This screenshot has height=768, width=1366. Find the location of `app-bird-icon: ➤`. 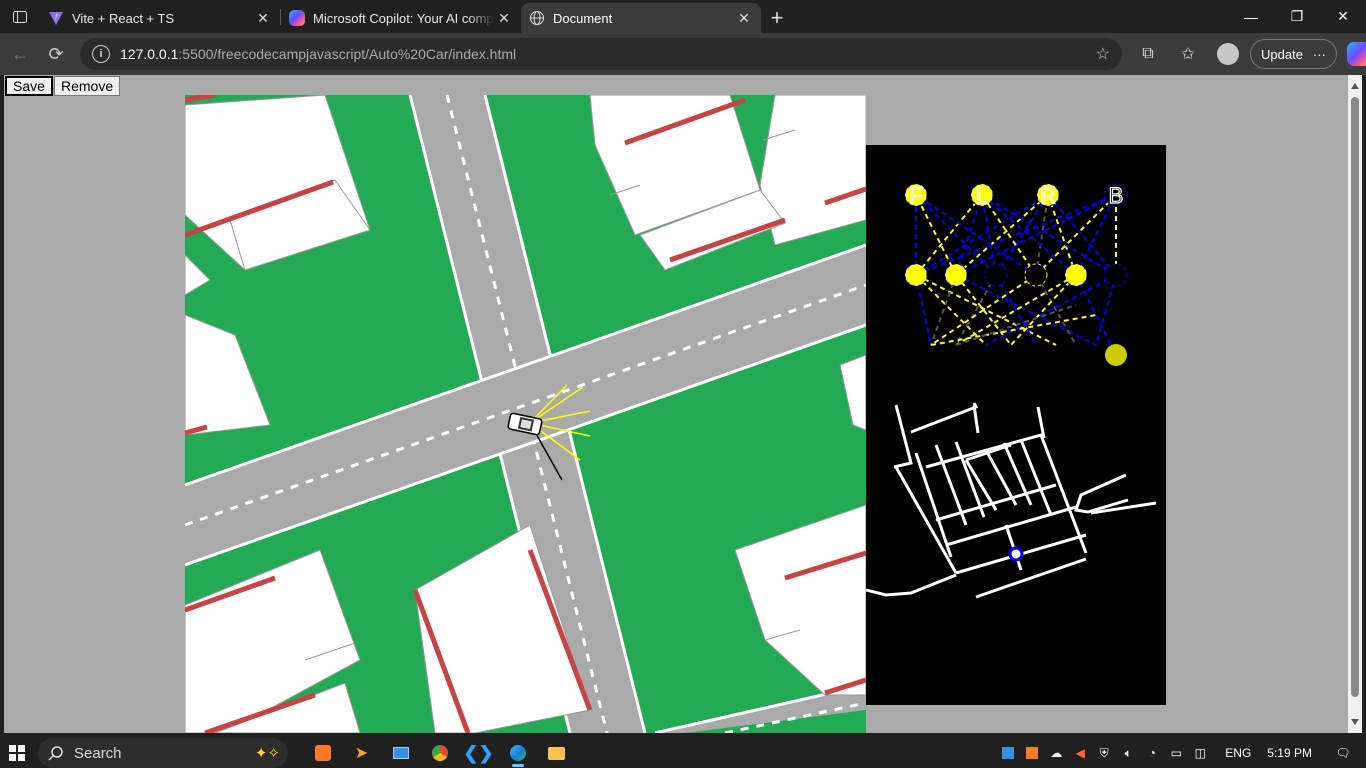

app-bird-icon: ➤ is located at coordinates (361, 753).